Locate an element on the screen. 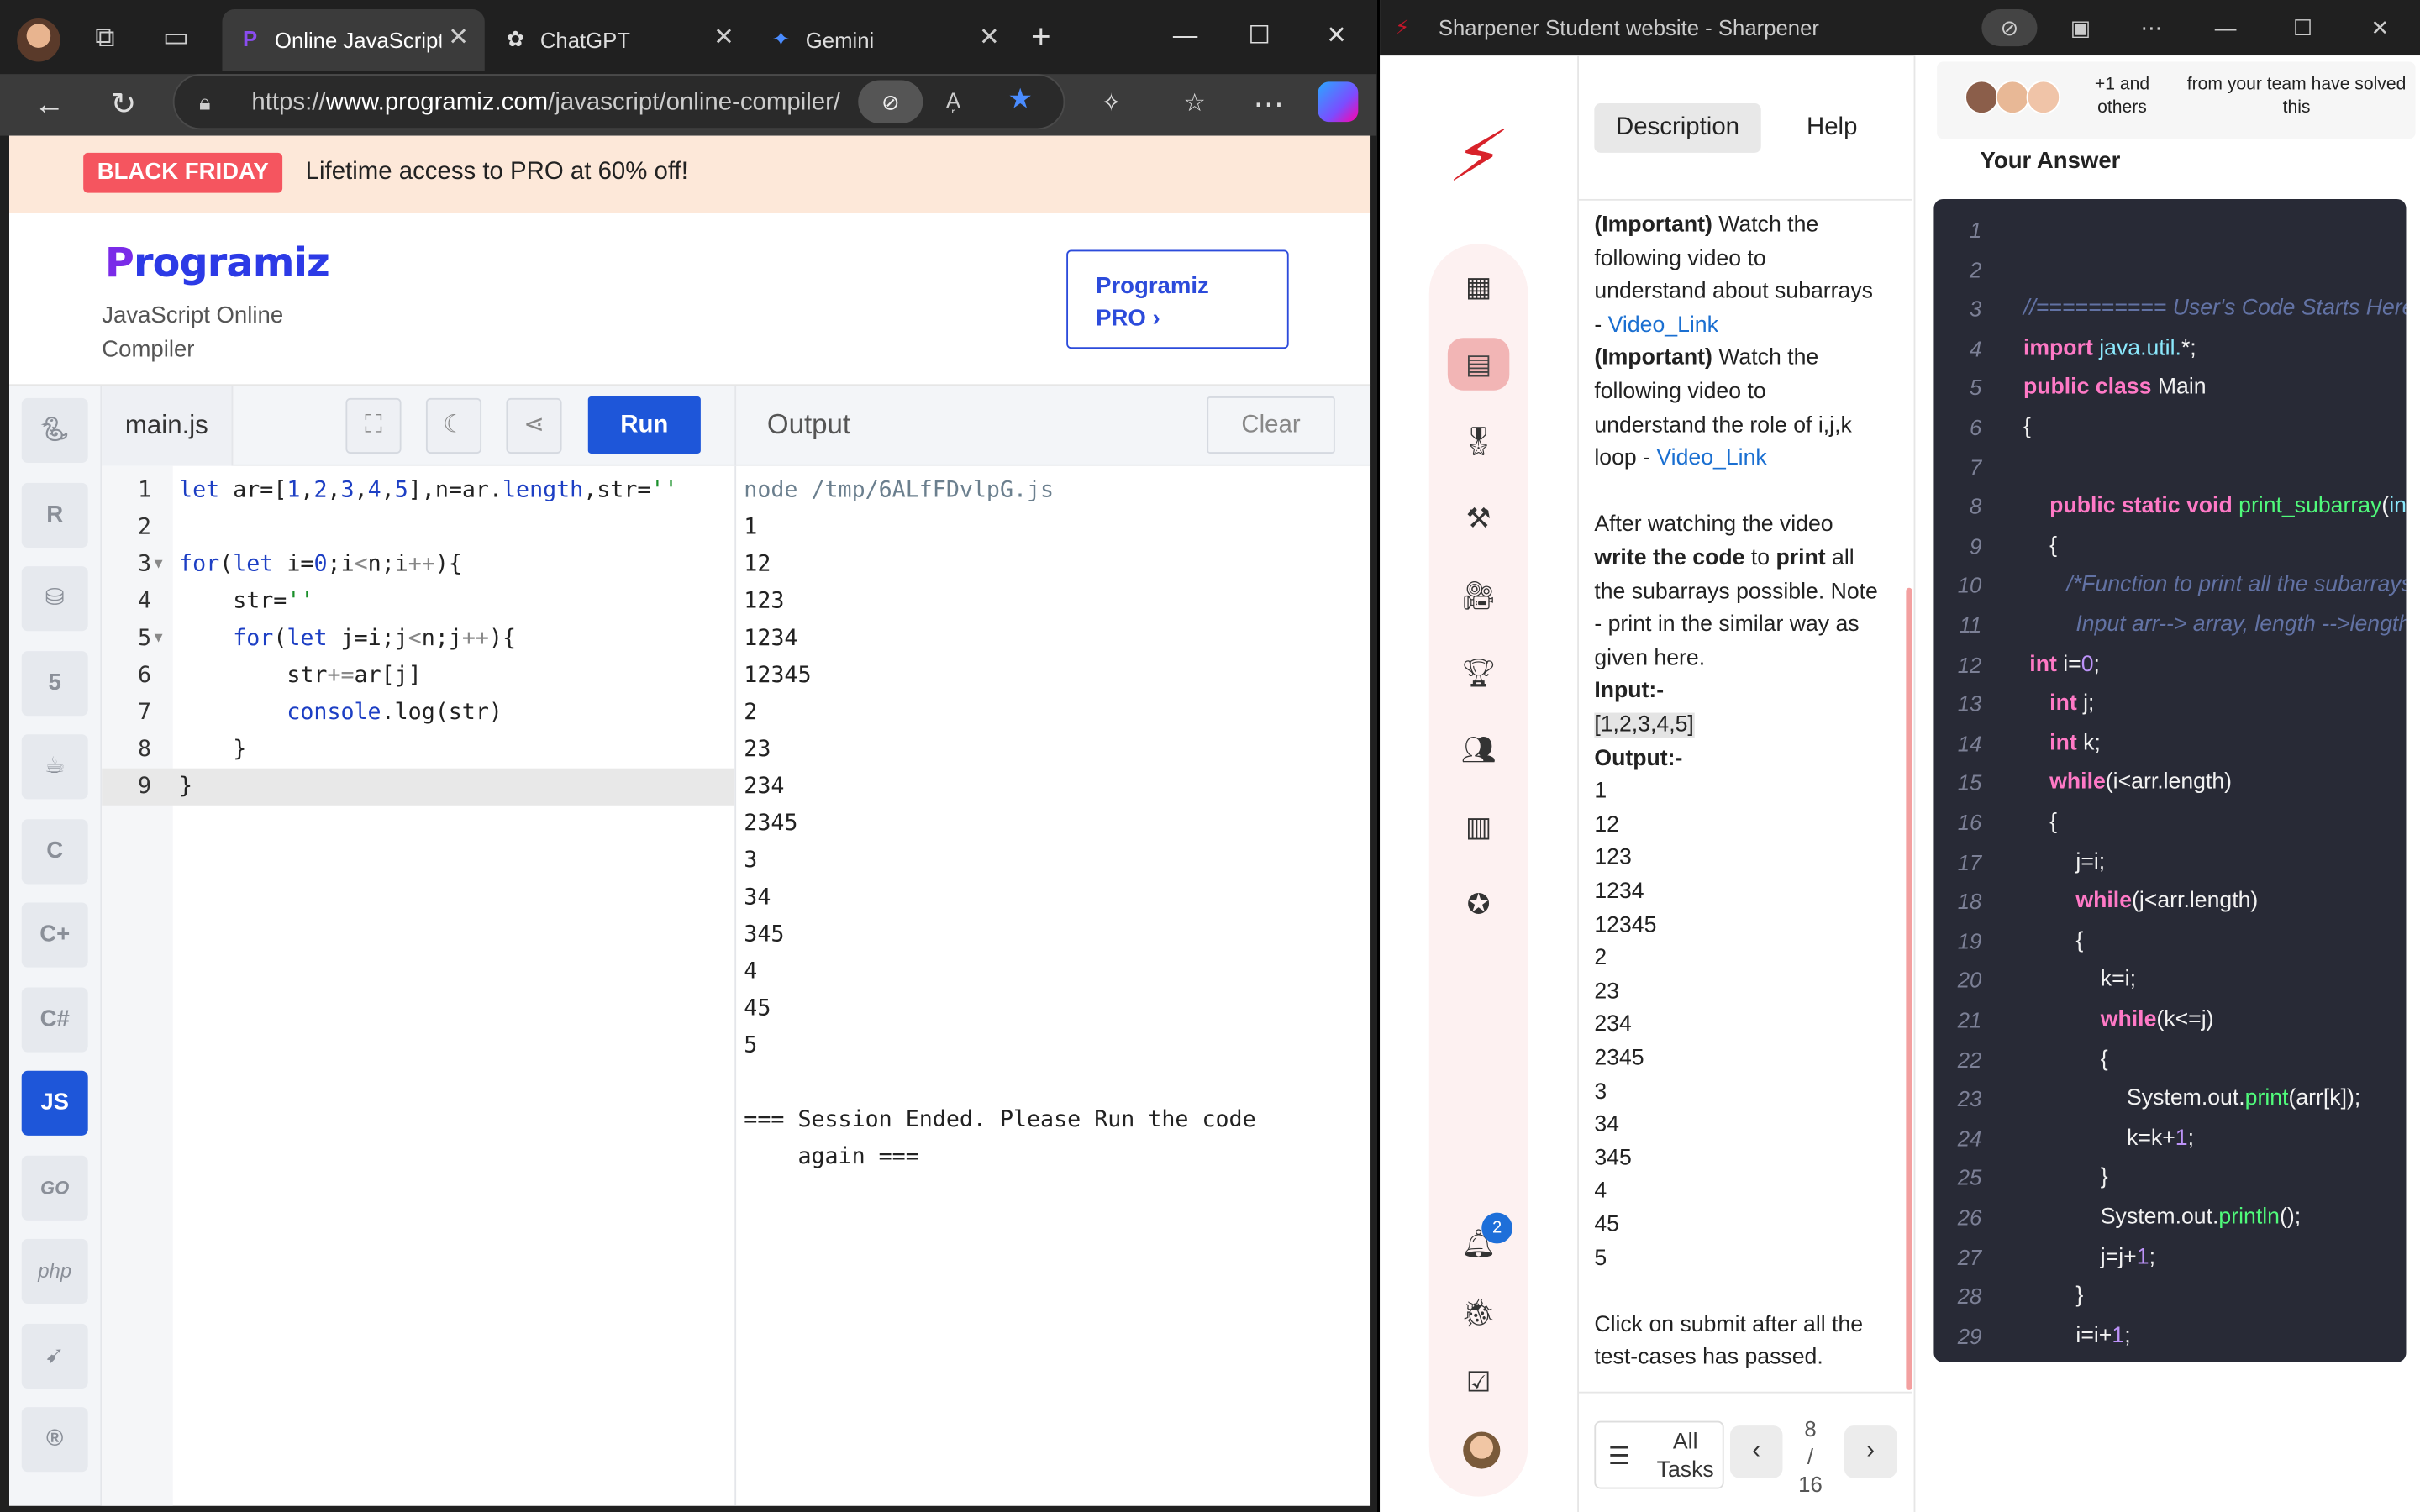 The width and height of the screenshot is (2420, 1512). language-r-icon: R is located at coordinates (54, 515).